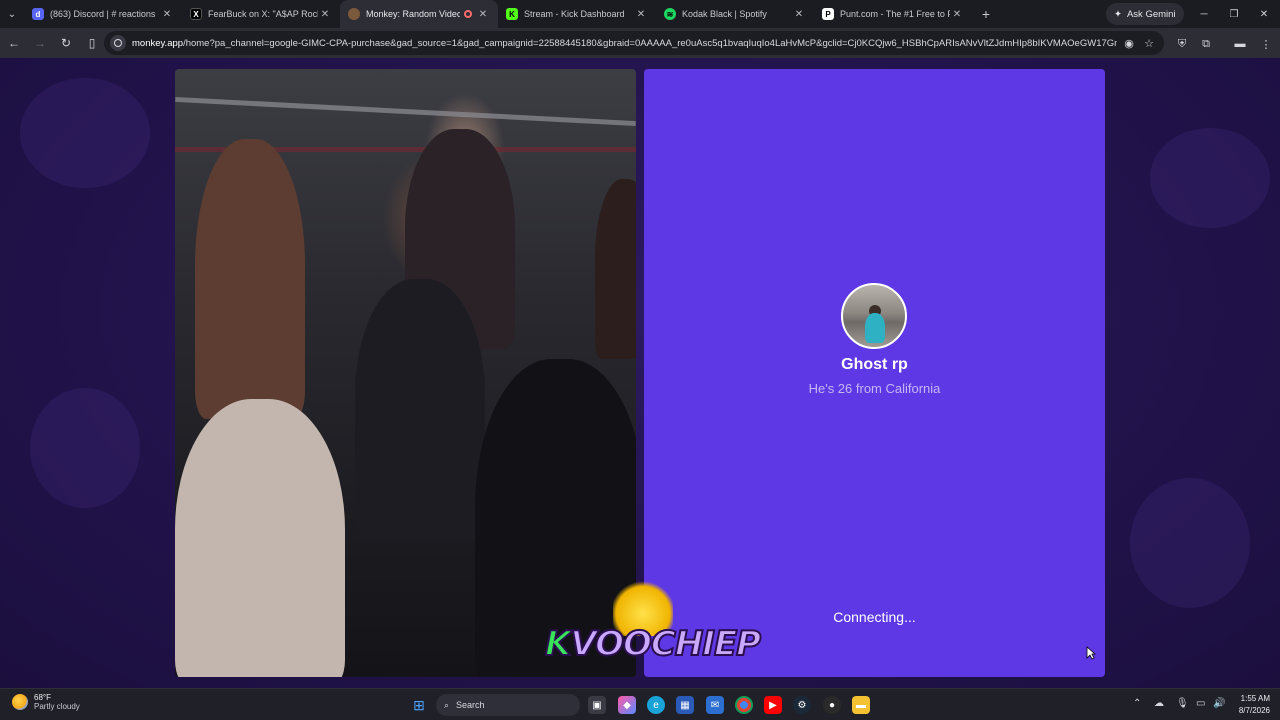  I want to click on weather-desc: Partly cloudy, so click(57, 706).